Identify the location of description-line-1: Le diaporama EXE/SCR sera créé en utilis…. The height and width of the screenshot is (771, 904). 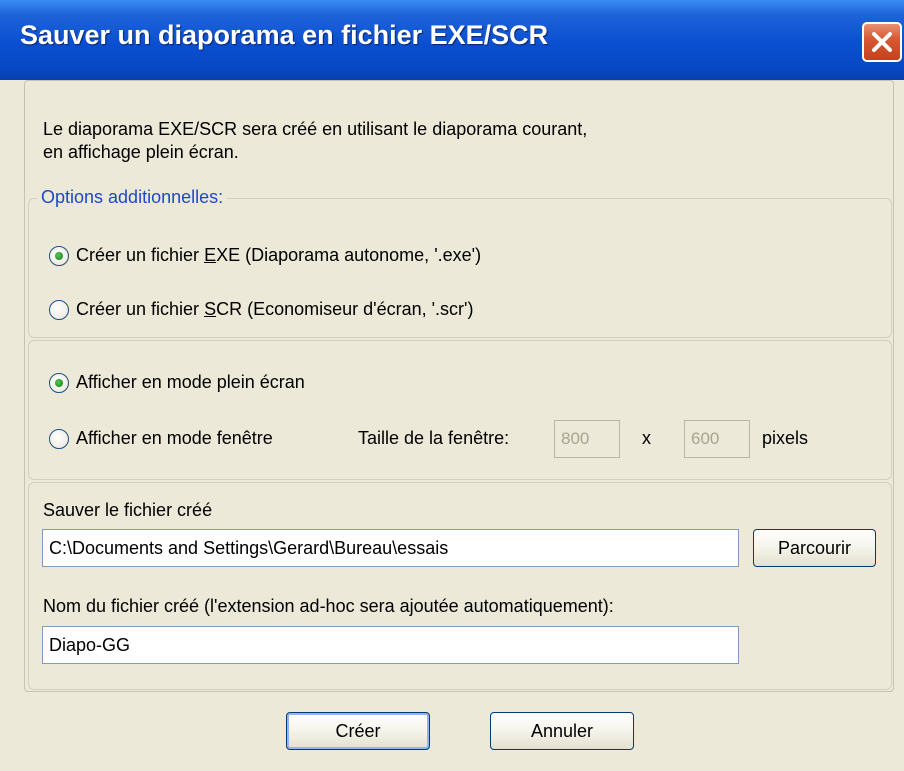
(315, 129).